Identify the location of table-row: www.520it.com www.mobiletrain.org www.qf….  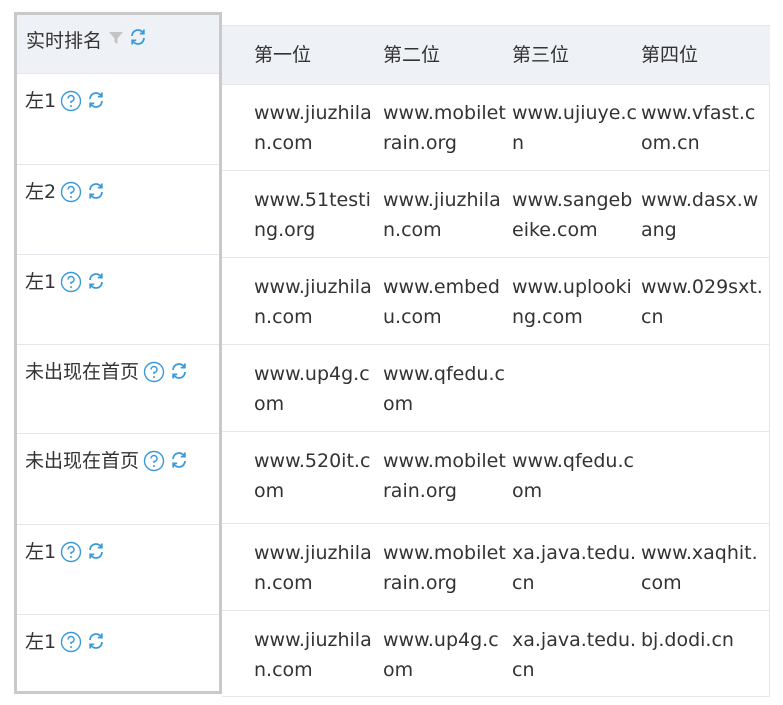
(496, 478).